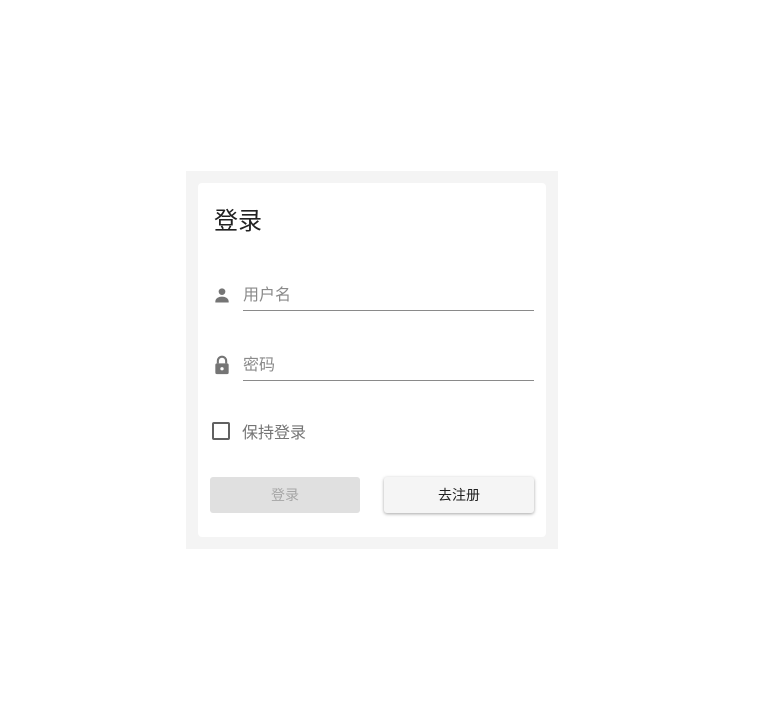 The height and width of the screenshot is (720, 768). What do you see at coordinates (459, 495) in the screenshot?
I see `register-button: 去注册` at bounding box center [459, 495].